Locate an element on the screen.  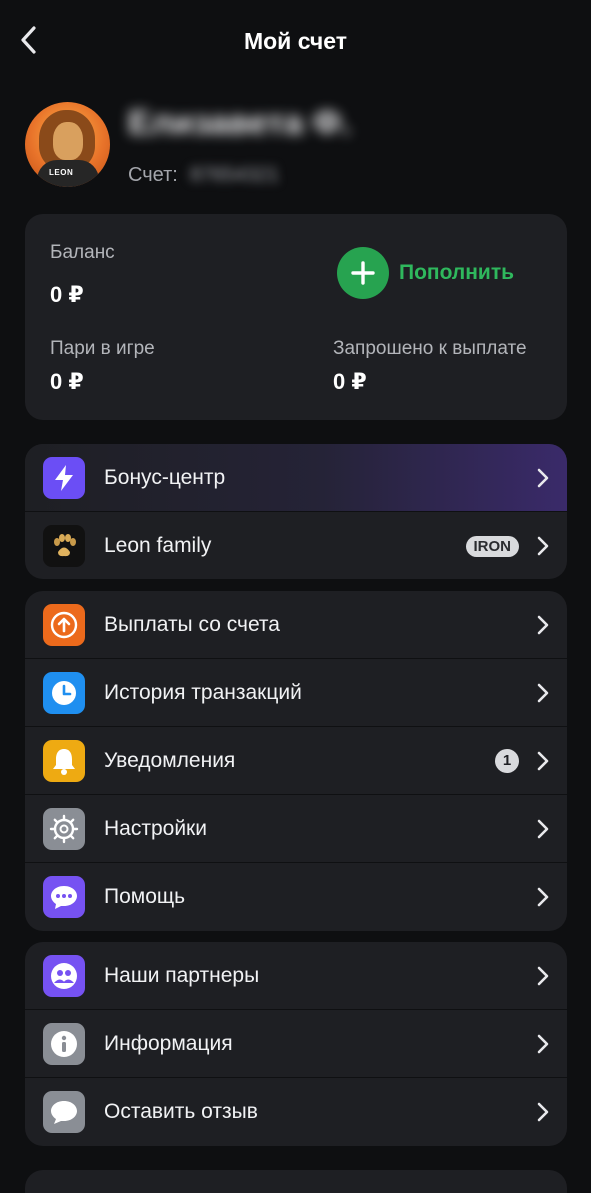
lion-face is located at coordinates (68, 141).